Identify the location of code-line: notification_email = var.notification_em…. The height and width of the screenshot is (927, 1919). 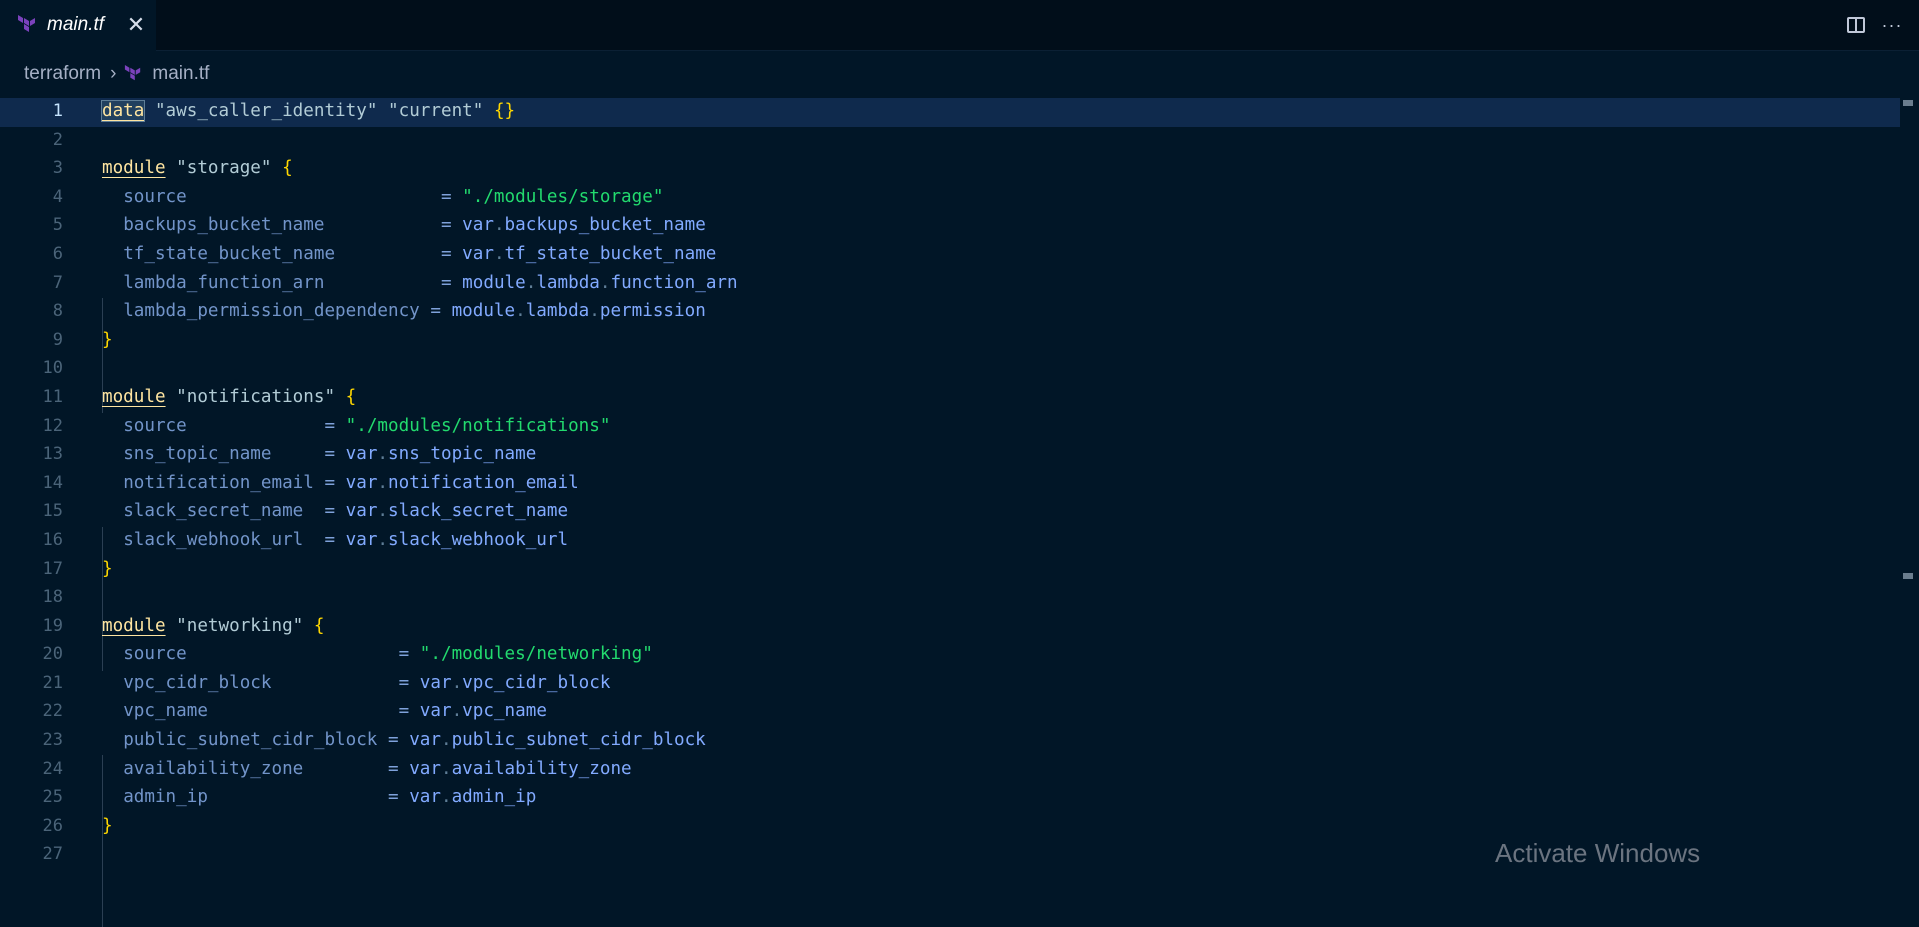
(351, 482).